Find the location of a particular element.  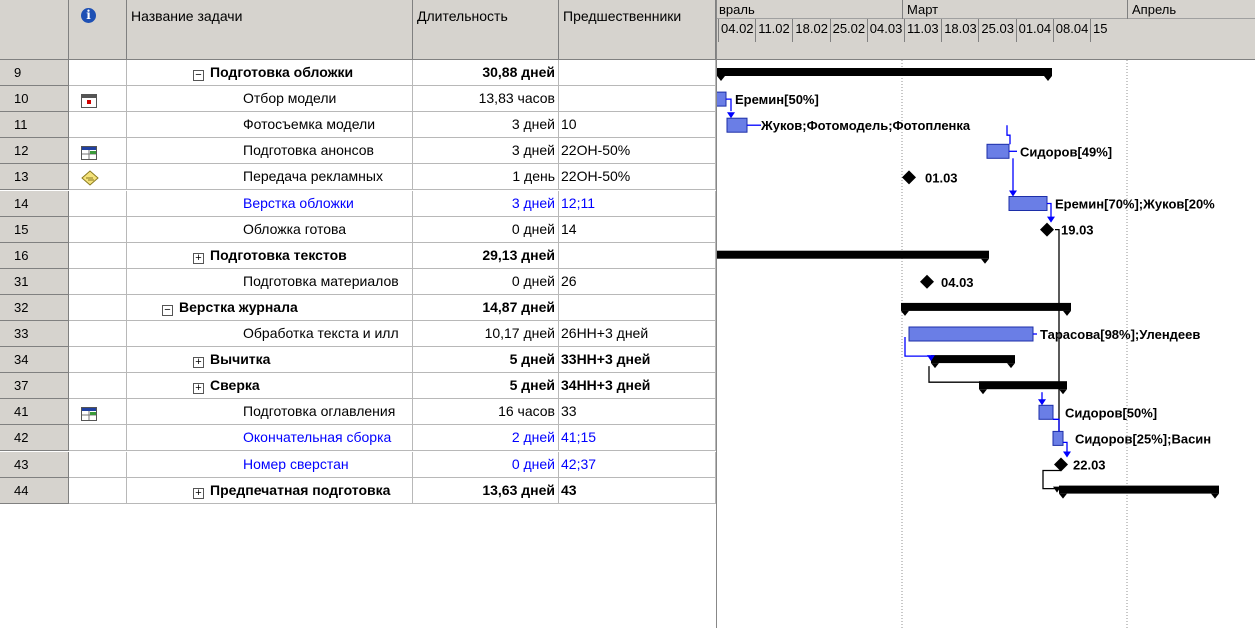

col-header-id is located at coordinates (34, 30).